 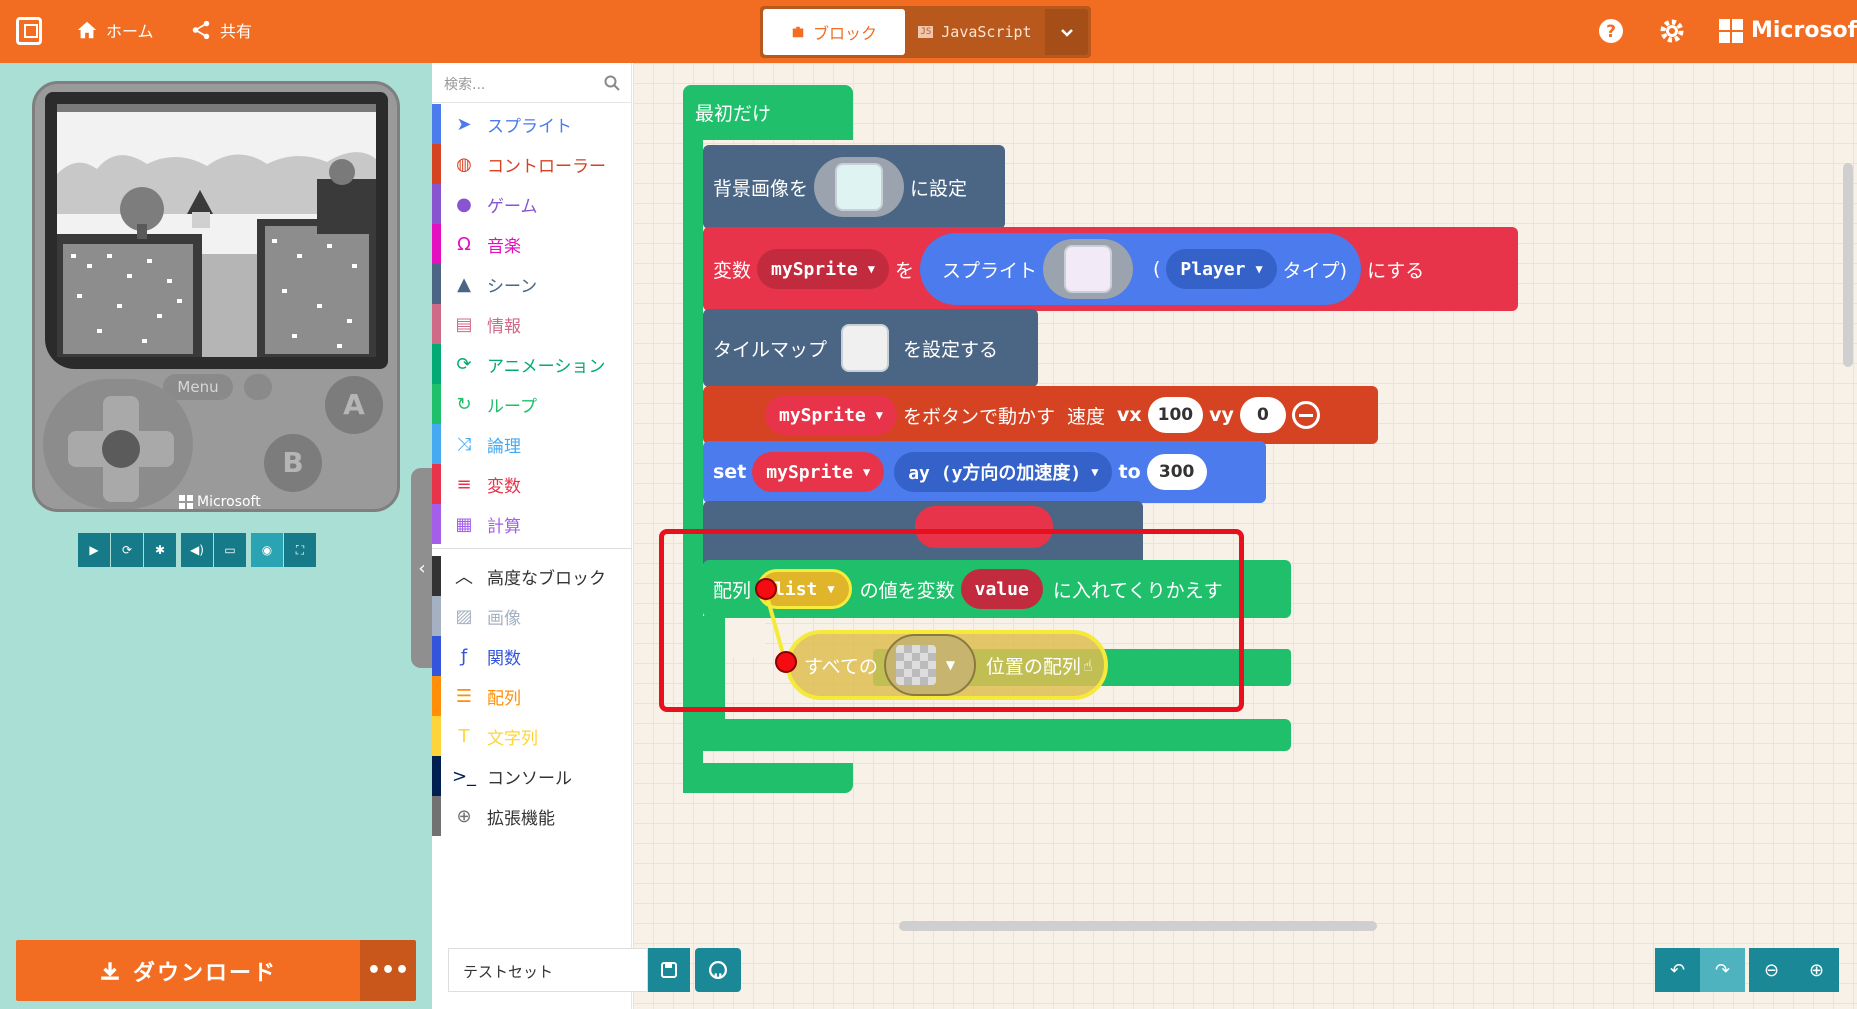 I want to click on game-console: Menu A B Microsoft, so click(x=216, y=296).